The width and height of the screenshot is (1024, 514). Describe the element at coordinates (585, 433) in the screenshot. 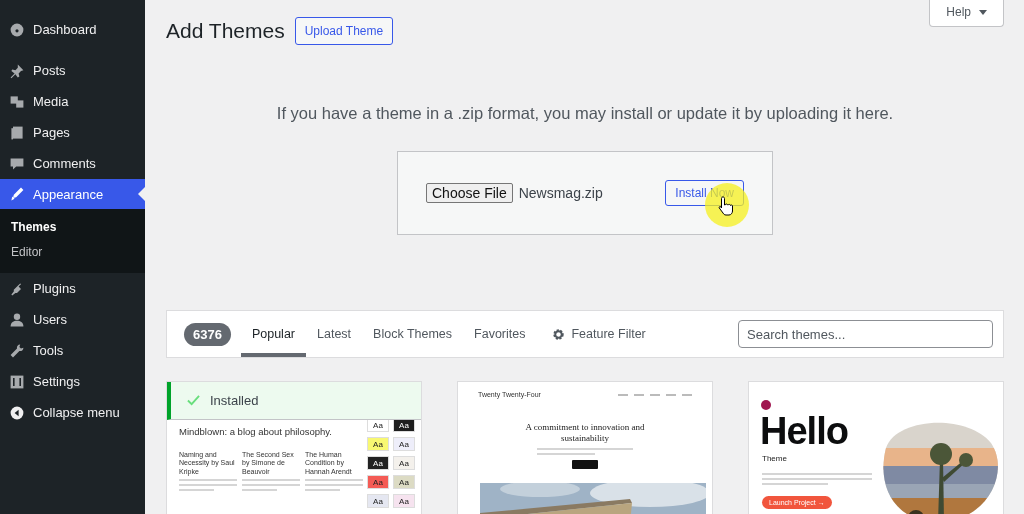

I see `theme-preview-headline: A commitment to innovation and sustainability` at that location.